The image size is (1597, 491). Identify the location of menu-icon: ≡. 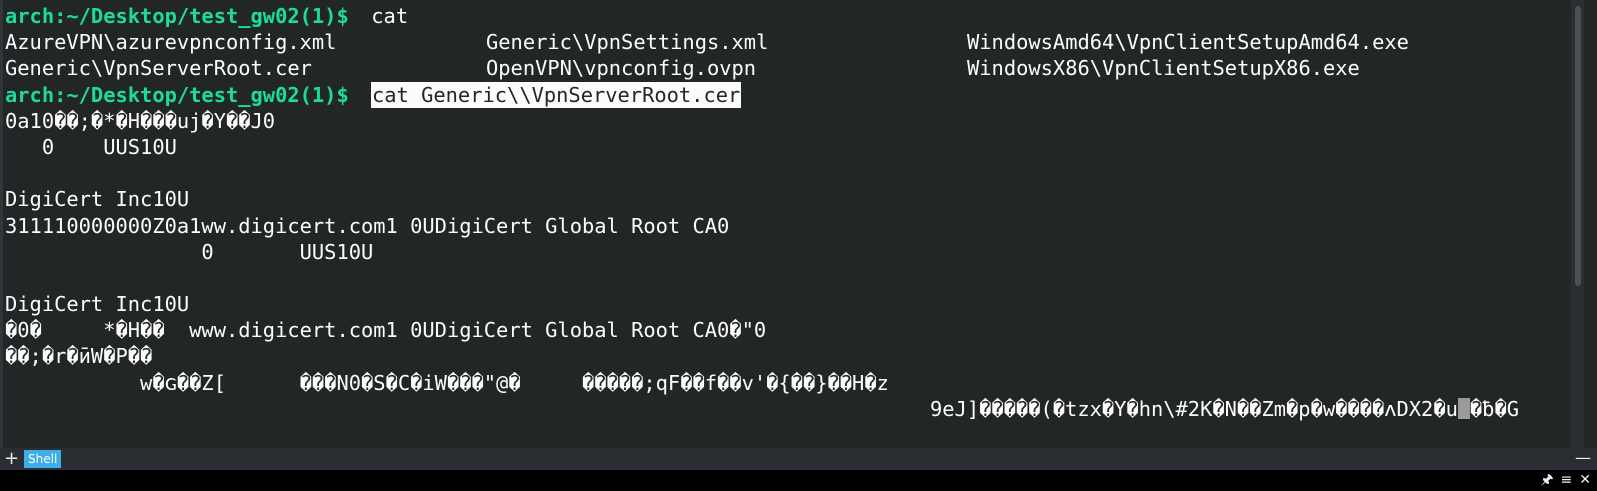
(1567, 480).